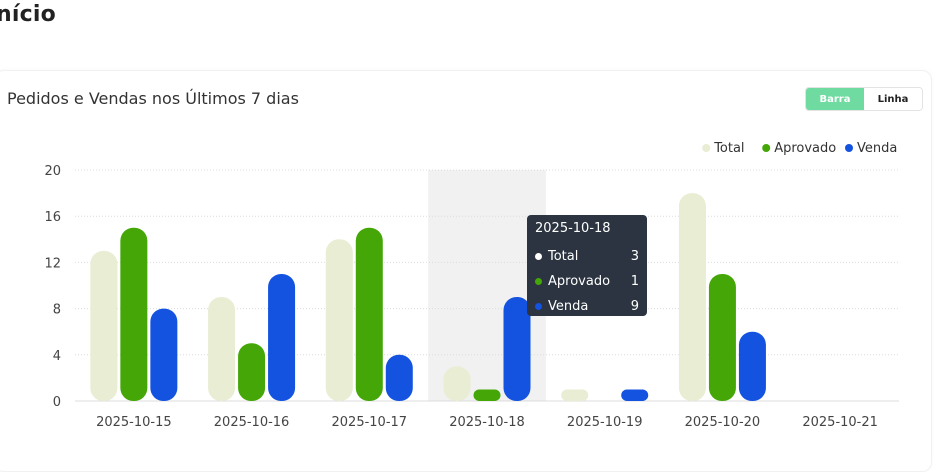 This screenshot has width=934, height=472. I want to click on x-tick-label: 2025-10-21, so click(840, 422).